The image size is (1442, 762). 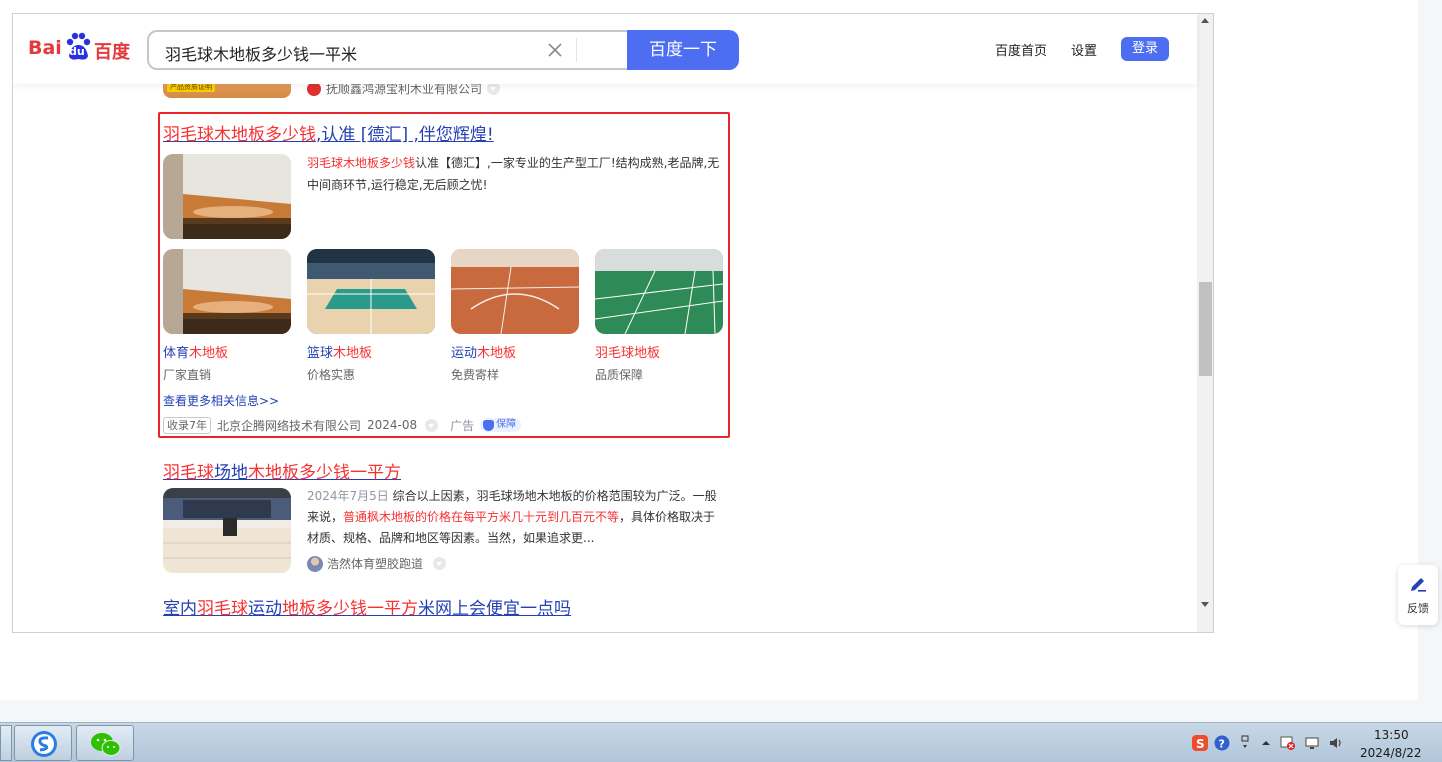 What do you see at coordinates (1418, 595) in the screenshot?
I see `feedback-button: 反馈` at bounding box center [1418, 595].